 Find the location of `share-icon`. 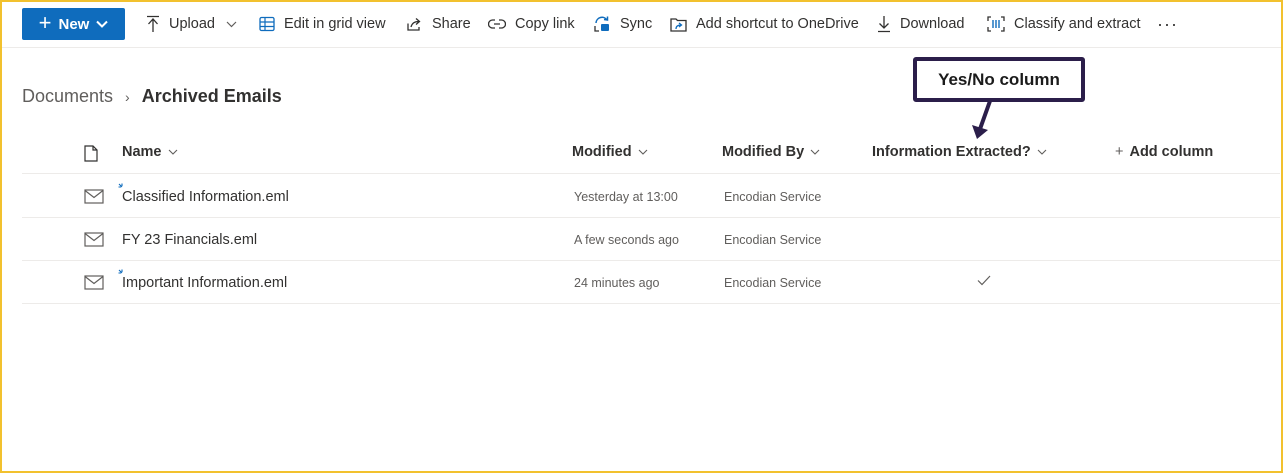

share-icon is located at coordinates (414, 24).